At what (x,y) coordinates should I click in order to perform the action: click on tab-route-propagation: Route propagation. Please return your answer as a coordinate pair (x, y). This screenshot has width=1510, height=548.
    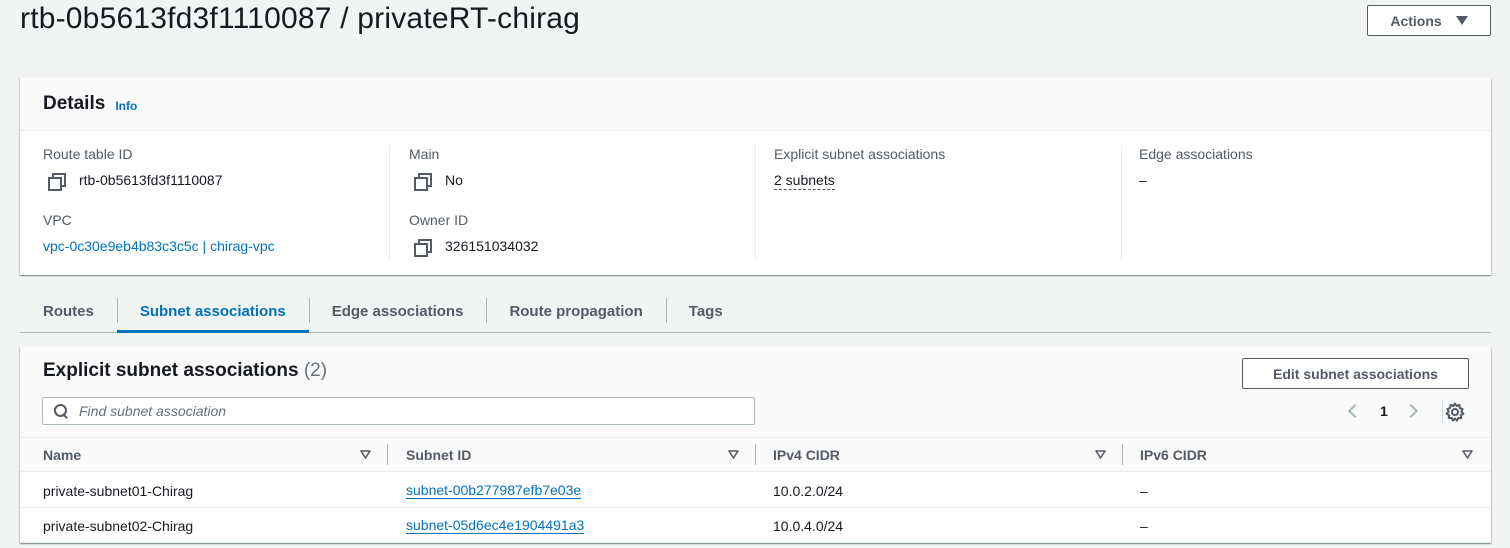
    Looking at the image, I should click on (575, 311).